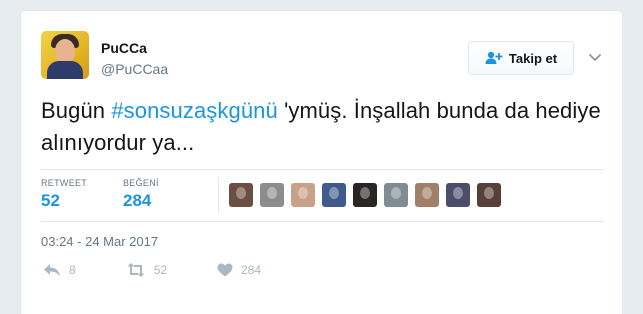 This screenshot has width=643, height=314. What do you see at coordinates (52, 270) in the screenshot?
I see `reply-icon` at bounding box center [52, 270].